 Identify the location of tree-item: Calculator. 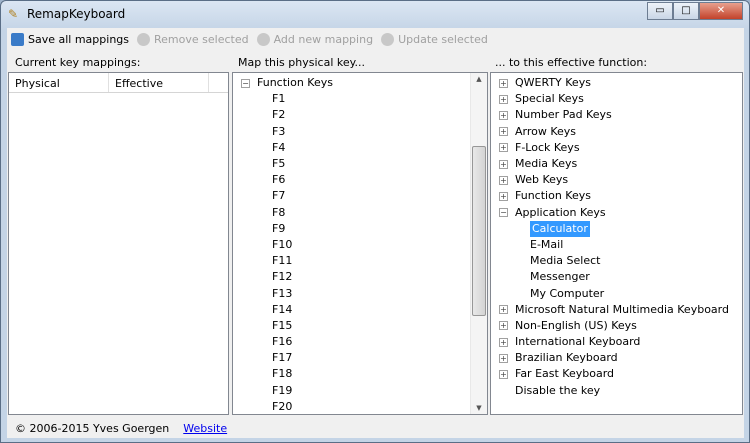
(620, 228).